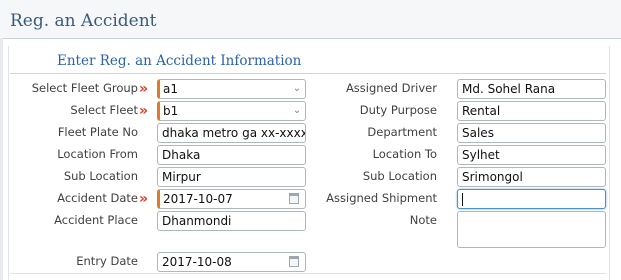  What do you see at coordinates (310, 19) in the screenshot?
I see `page-header: Reg. an Accident` at bounding box center [310, 19].